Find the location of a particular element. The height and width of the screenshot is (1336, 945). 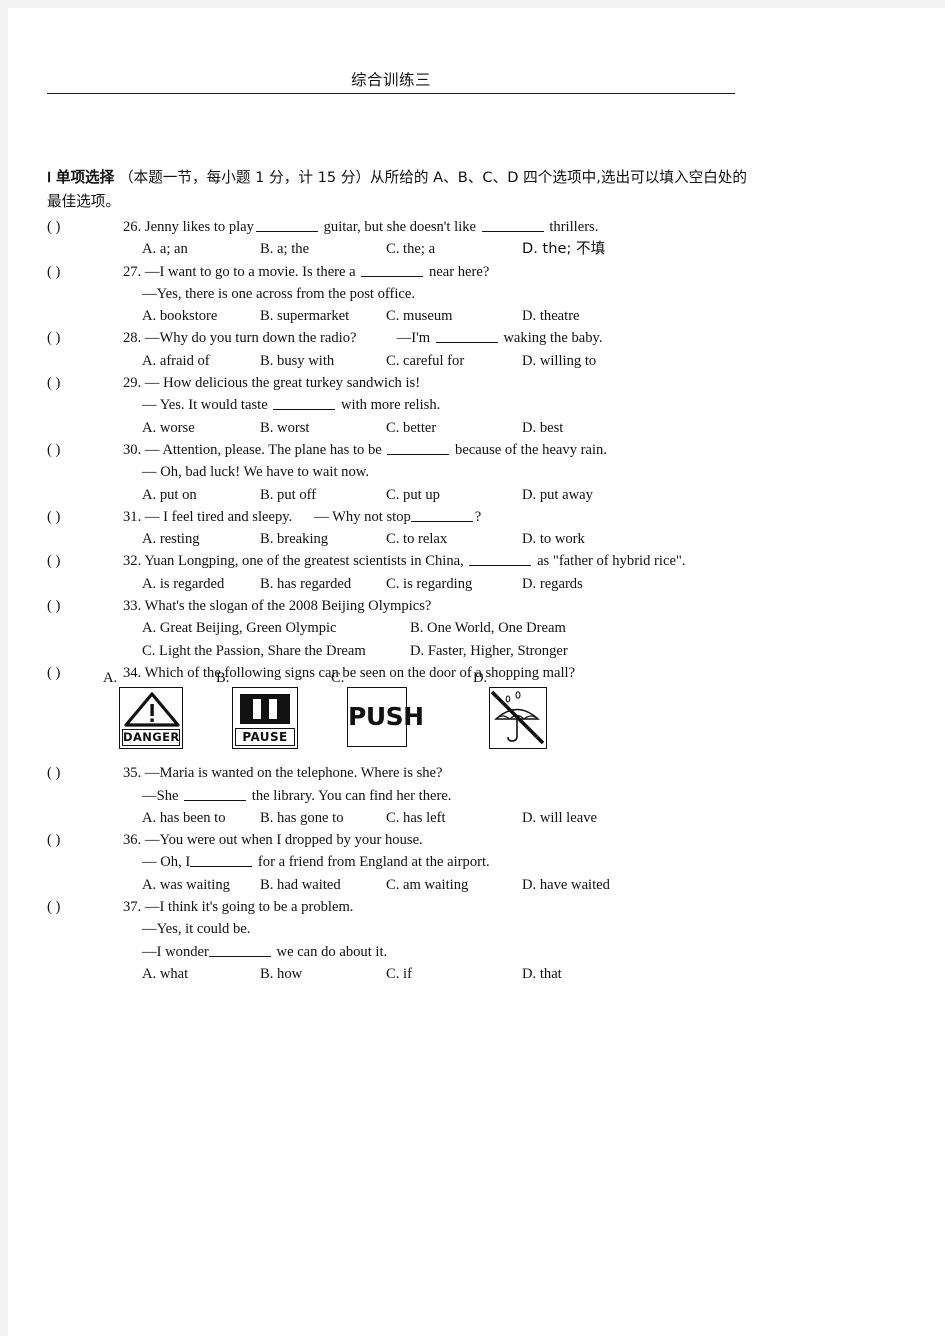

option-b: B. supermarket is located at coordinates (323, 316).